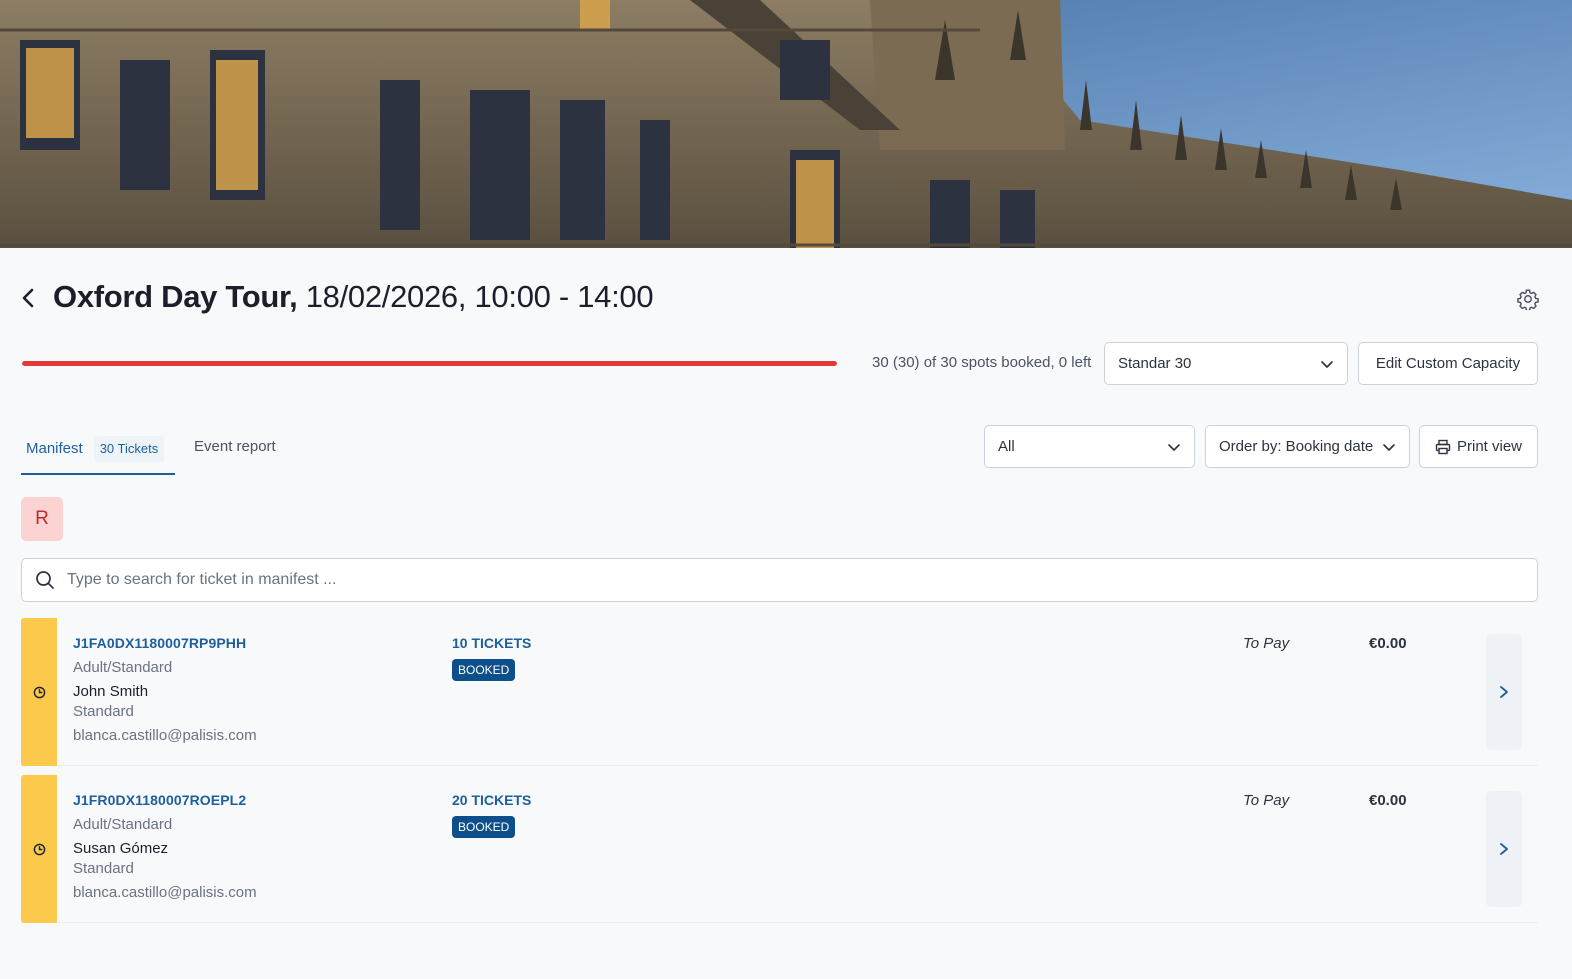 This screenshot has height=979, width=1572. I want to click on printer-icon, so click(1443, 446).